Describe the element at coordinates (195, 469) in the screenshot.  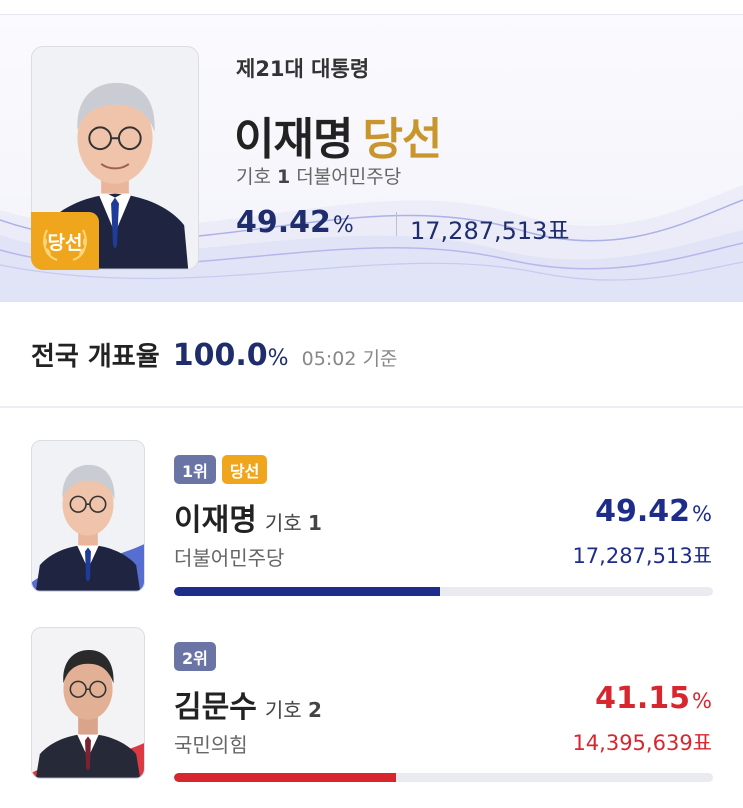
I see `rank-badge: 1위` at that location.